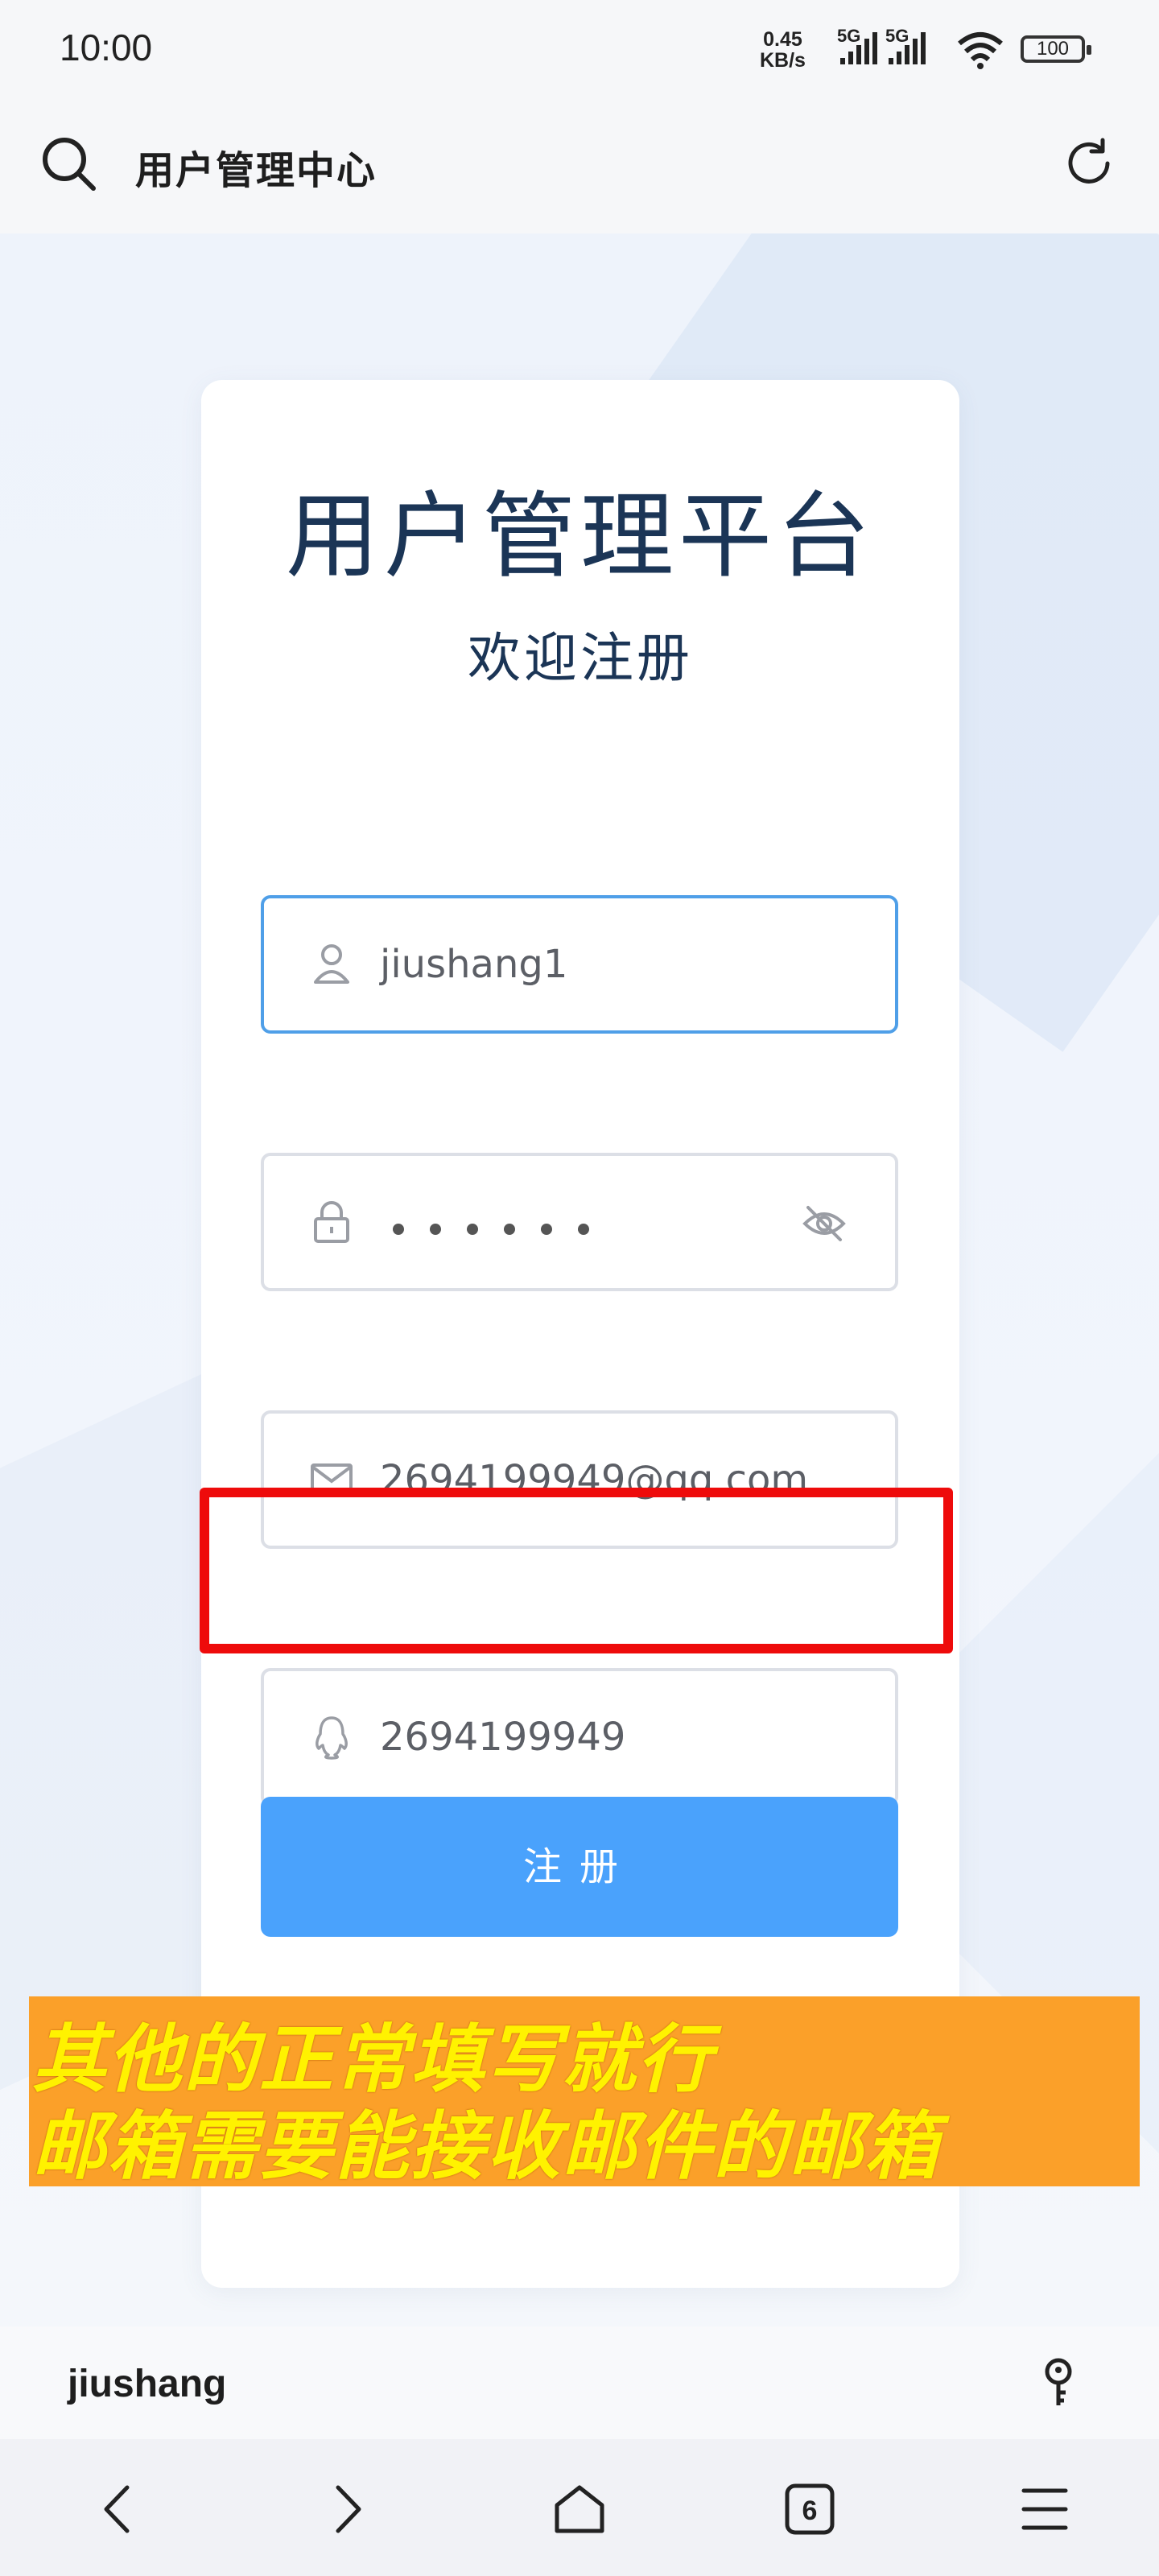 This screenshot has height=2576, width=1159. What do you see at coordinates (331, 1222) in the screenshot?
I see `lock-icon` at bounding box center [331, 1222].